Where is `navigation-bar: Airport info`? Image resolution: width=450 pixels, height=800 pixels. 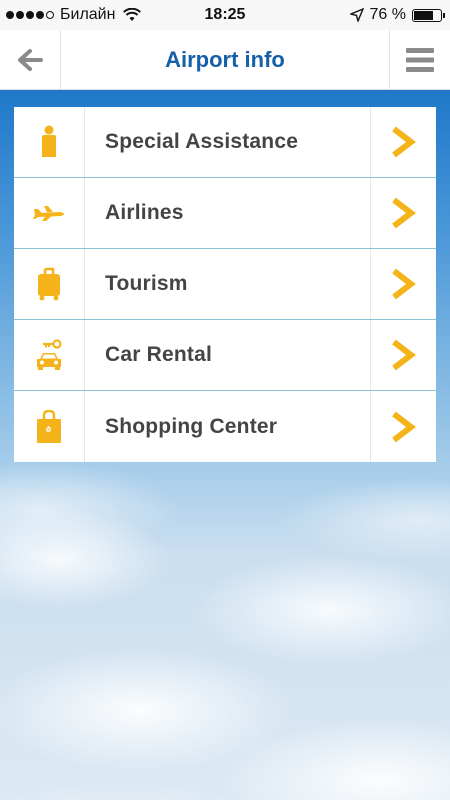 navigation-bar: Airport info is located at coordinates (225, 60).